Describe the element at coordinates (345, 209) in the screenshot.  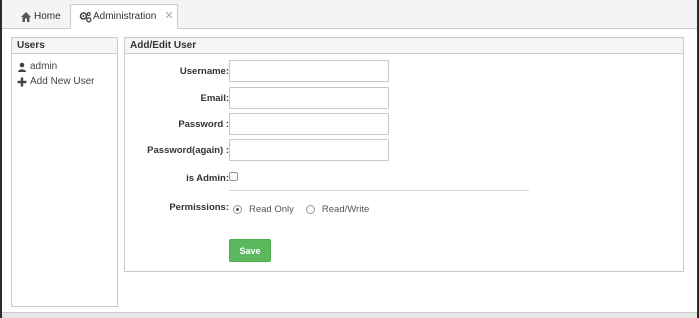
I see `read-write-label: Read/Write` at that location.